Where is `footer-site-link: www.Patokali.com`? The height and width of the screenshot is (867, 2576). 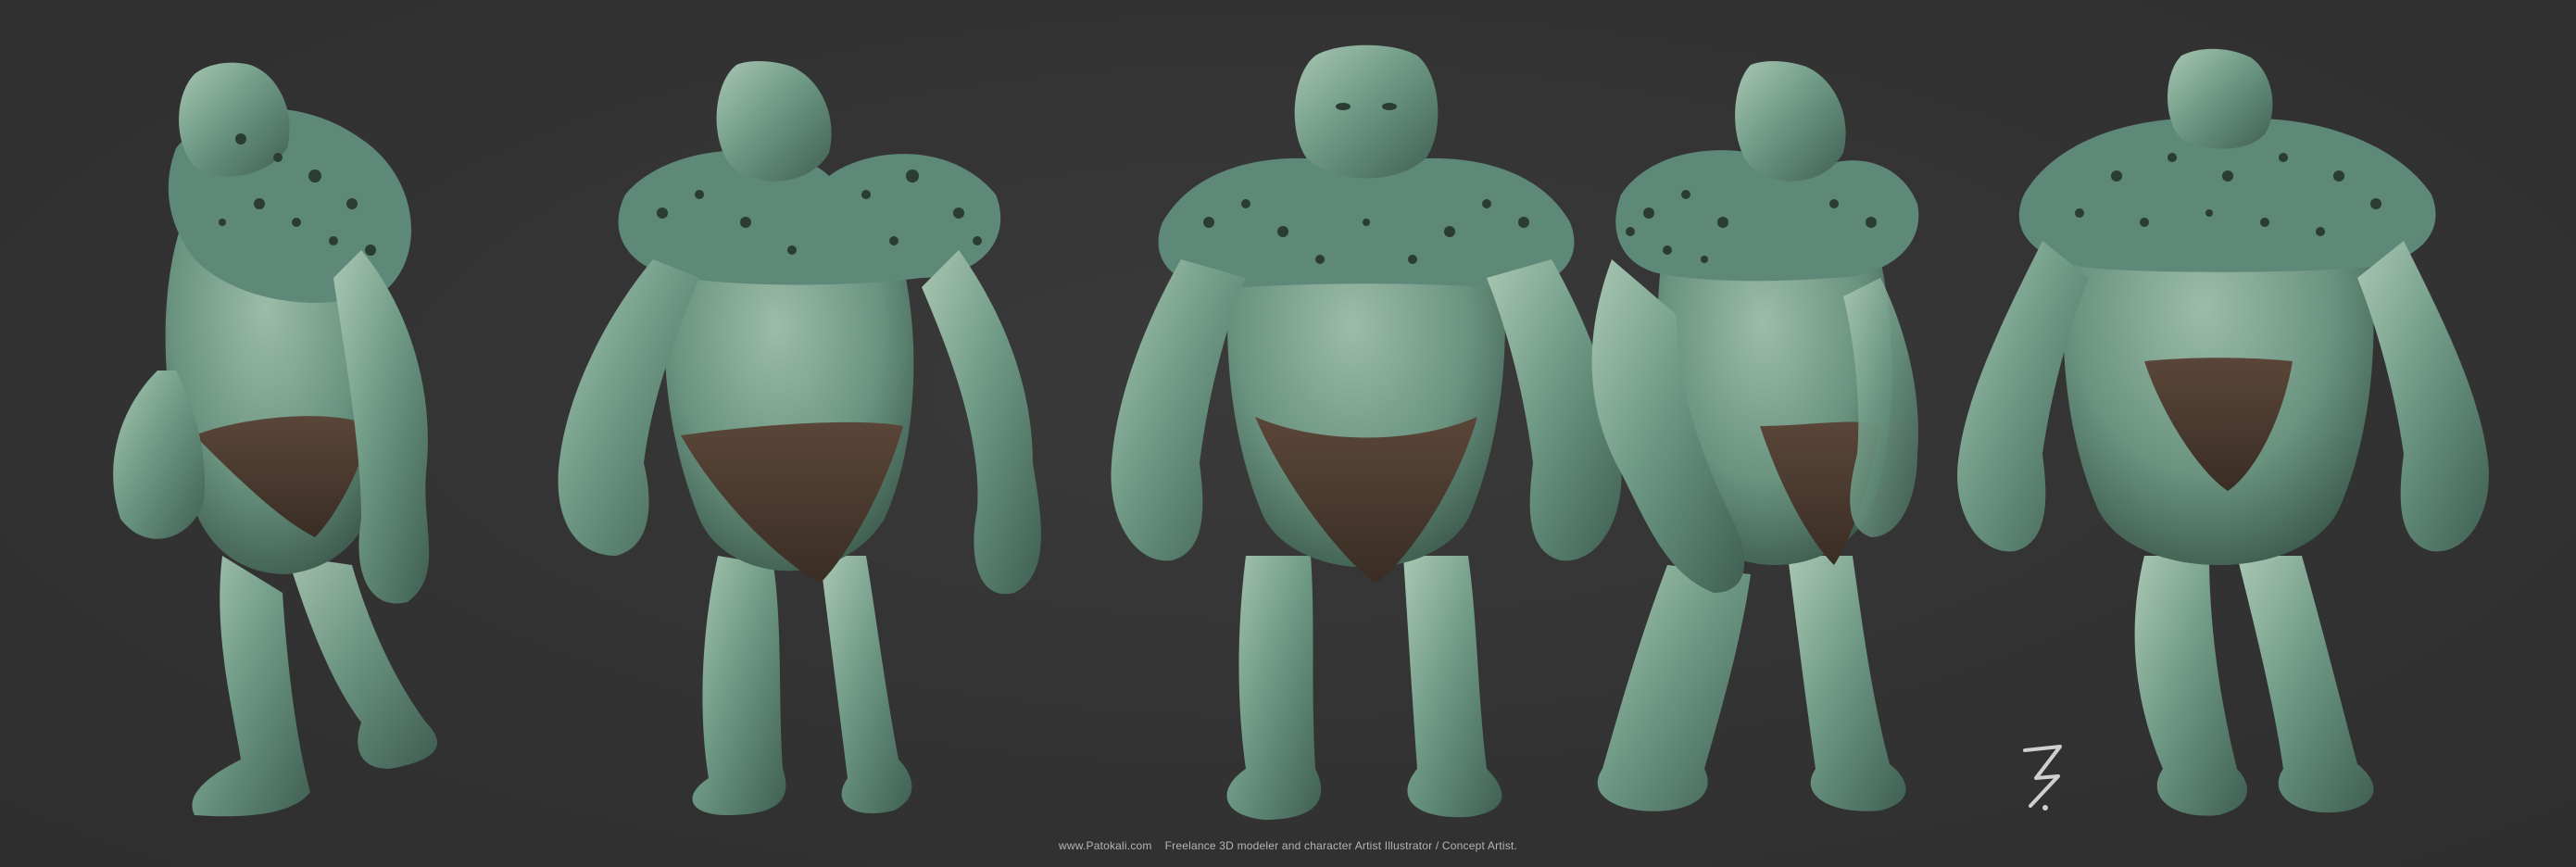
footer-site-link: www.Patokali.com is located at coordinates (1105, 846).